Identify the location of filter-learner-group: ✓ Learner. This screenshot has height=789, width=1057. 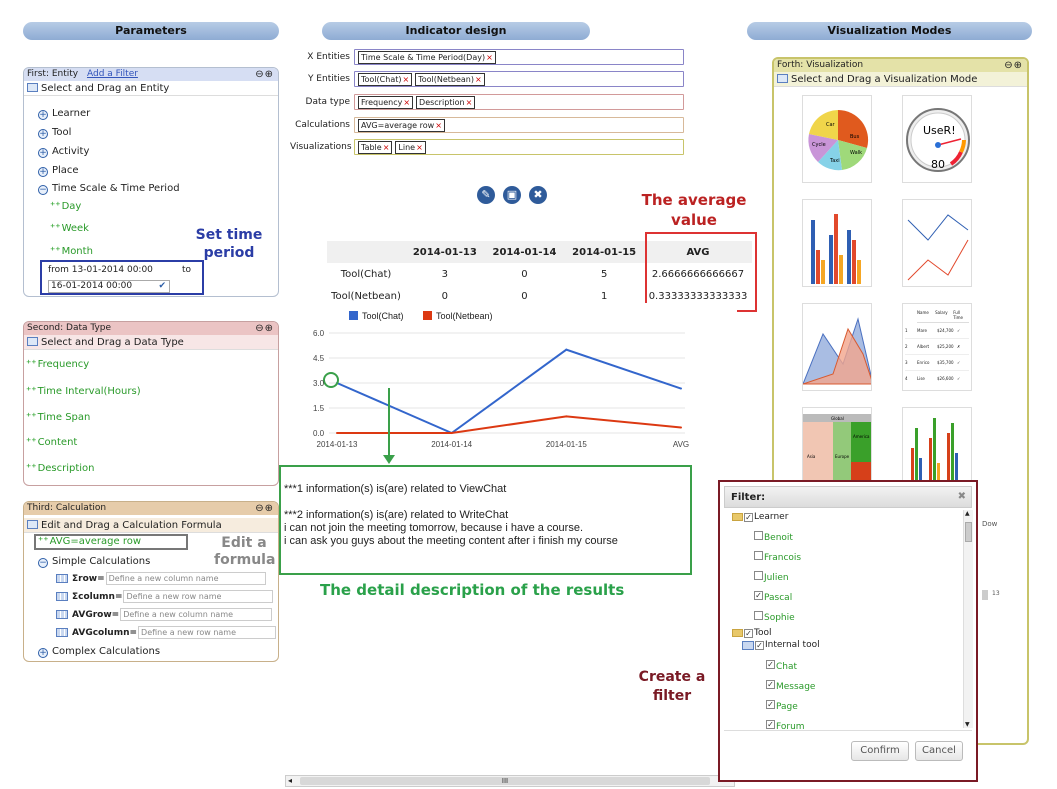
(760, 517).